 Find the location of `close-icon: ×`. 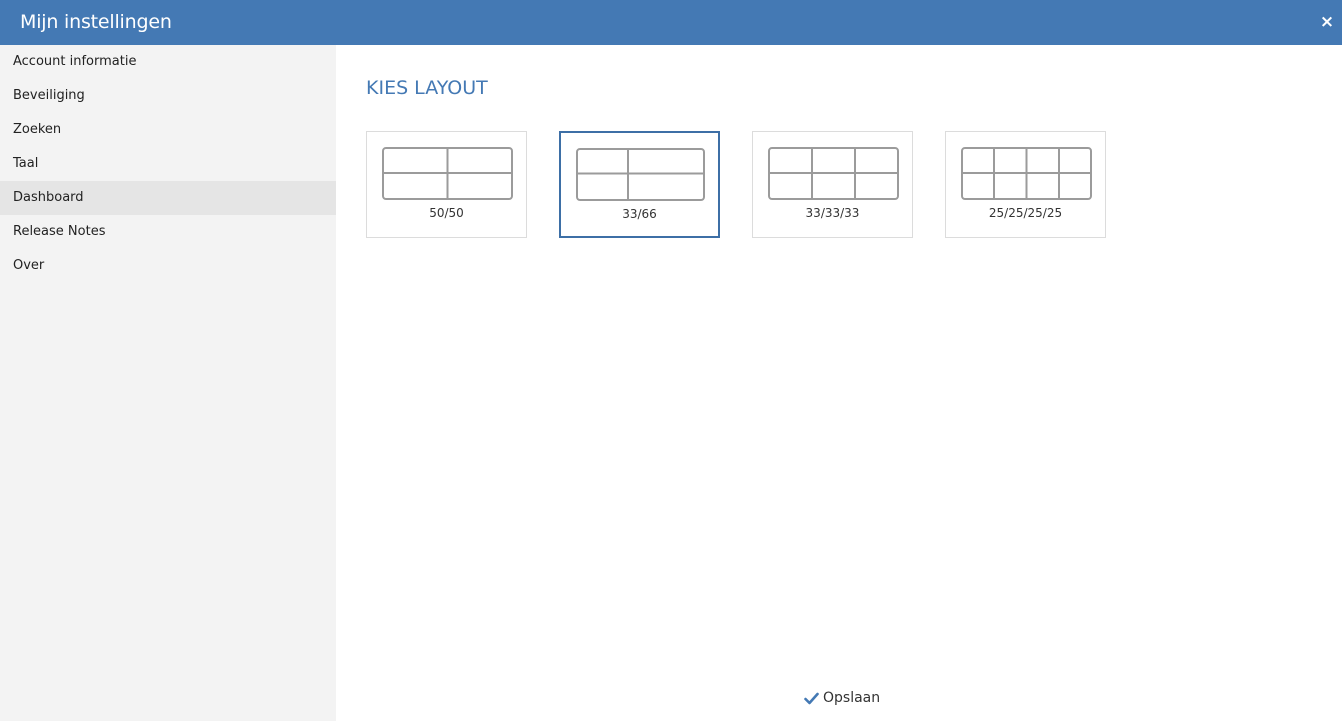

close-icon: × is located at coordinates (1327, 22).